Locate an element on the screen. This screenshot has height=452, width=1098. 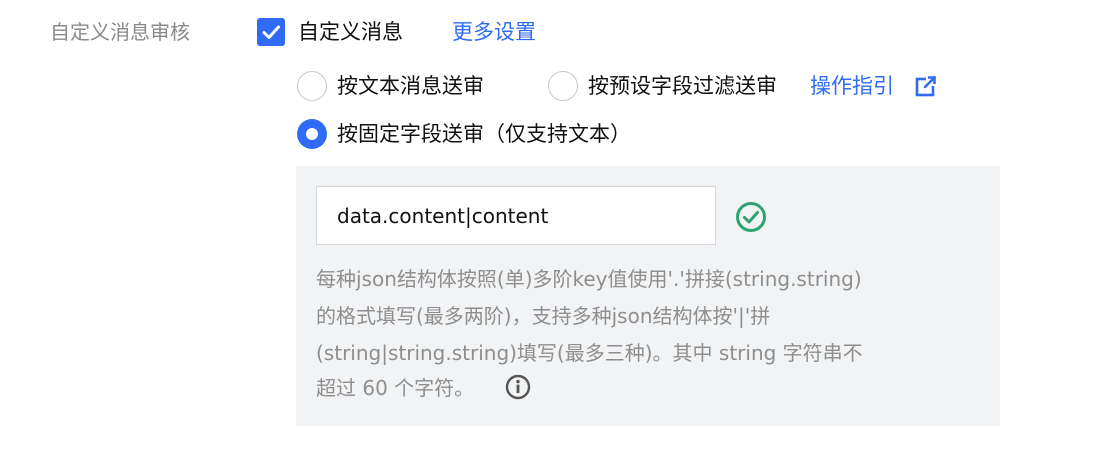
help-text-line: 超过 60 个字符。 is located at coordinates (395, 388).